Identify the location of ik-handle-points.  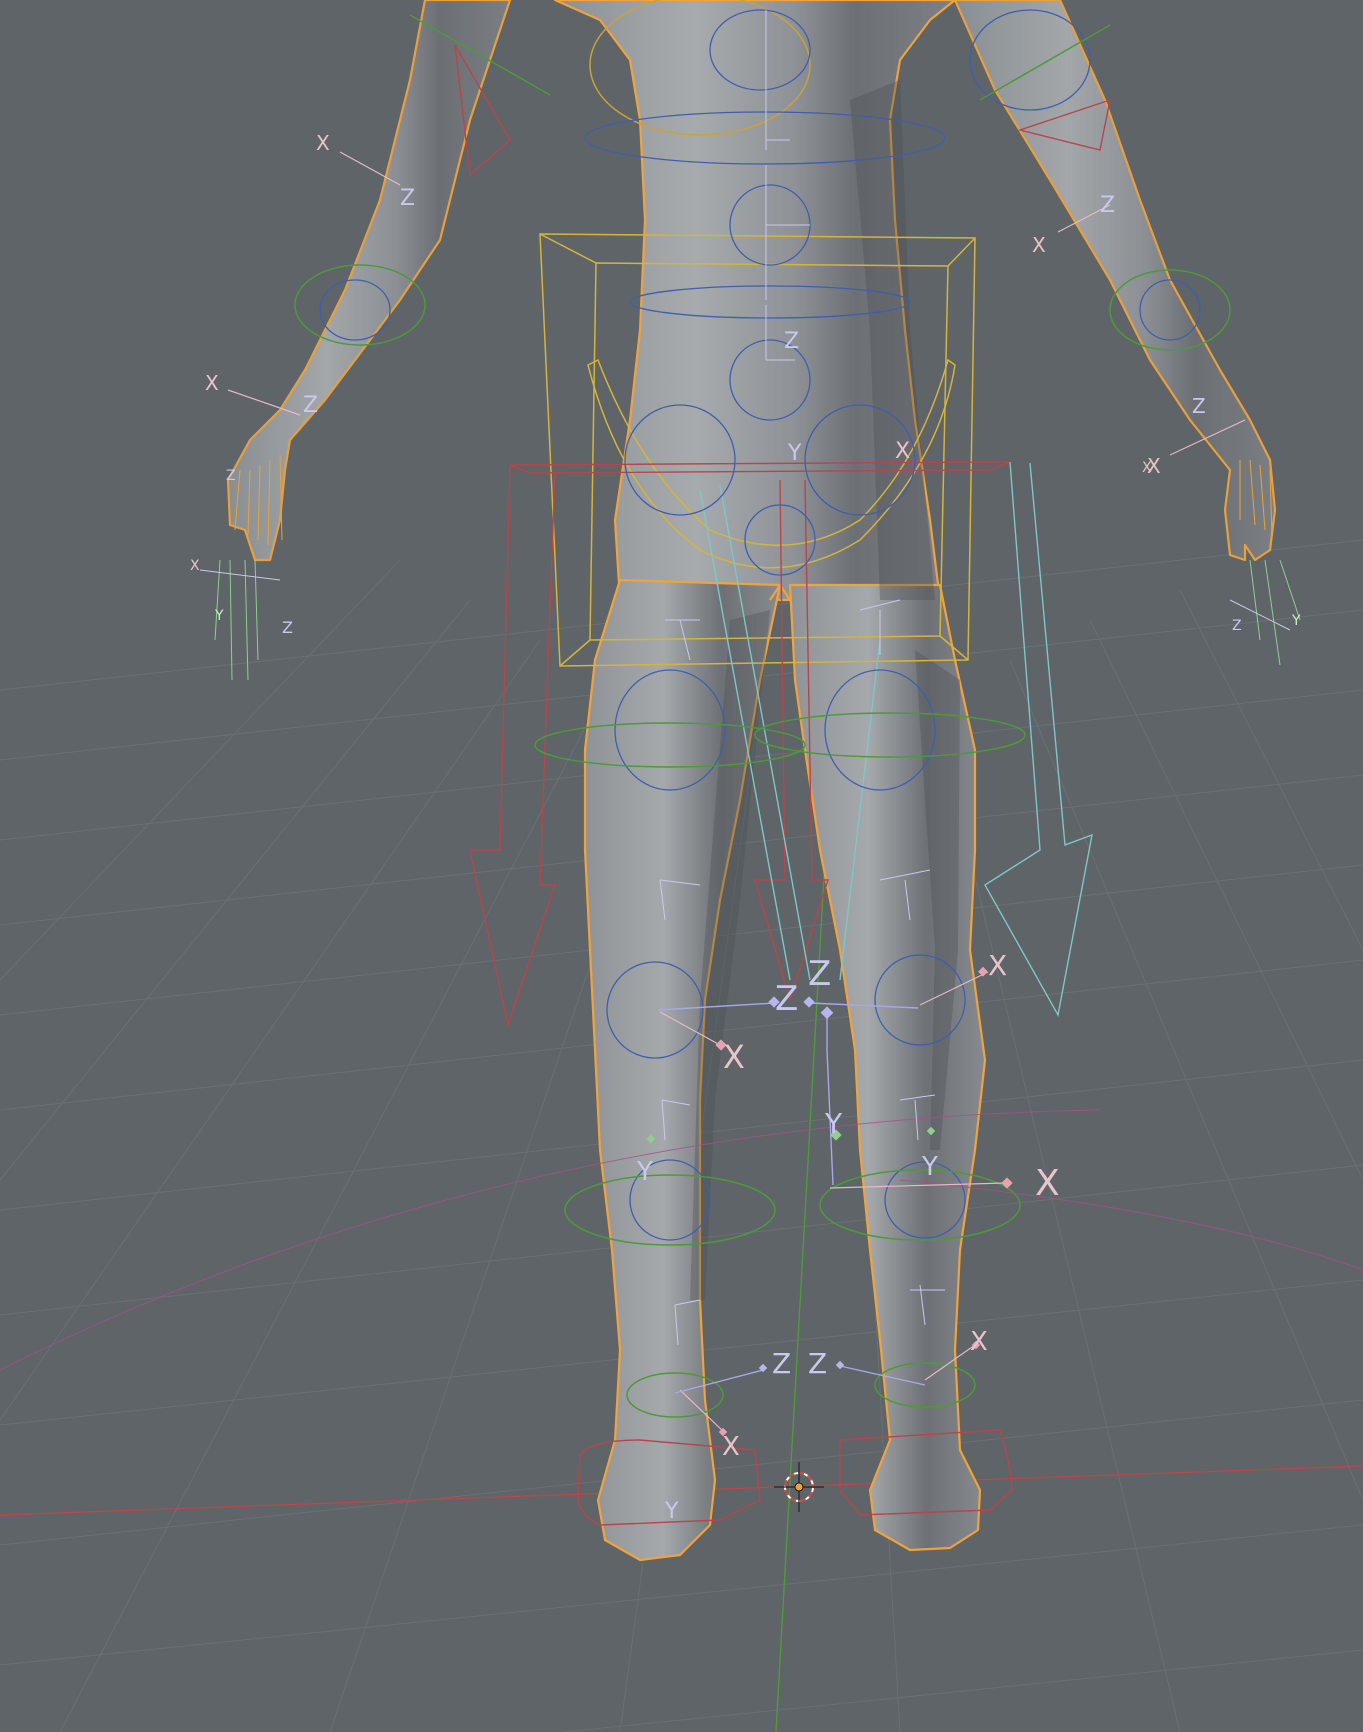
(801, 1184).